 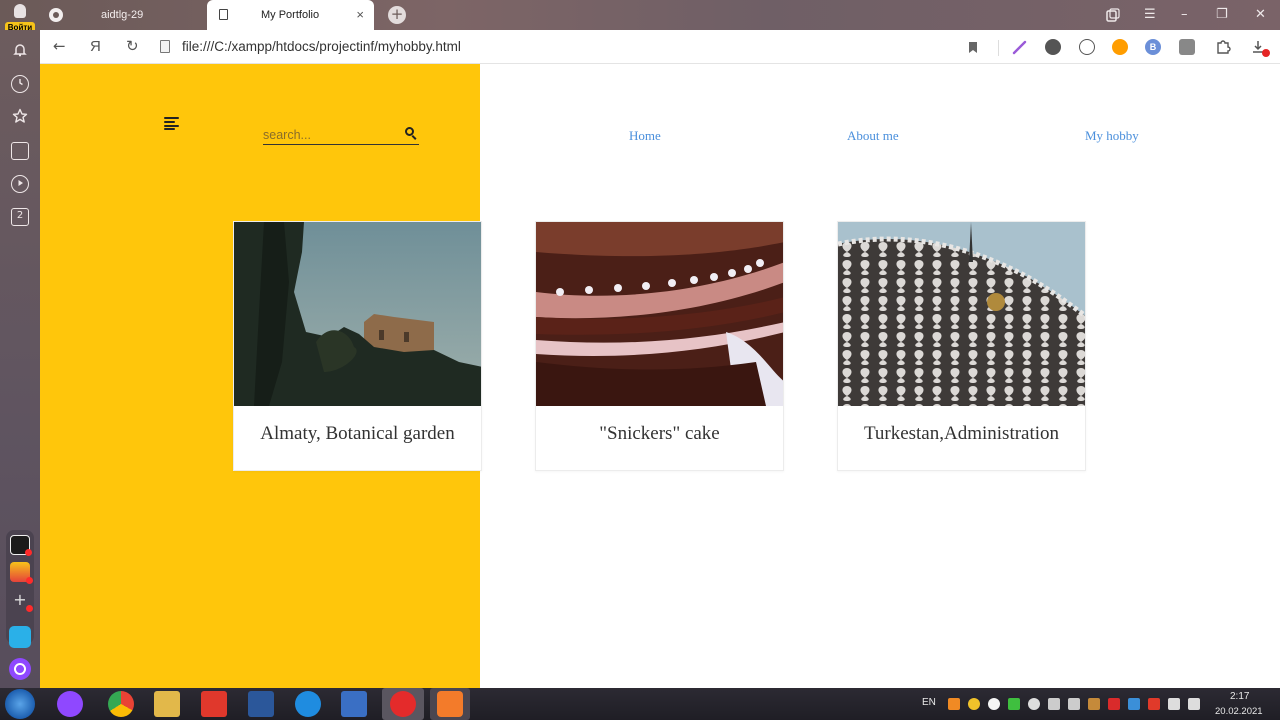 What do you see at coordinates (1223, 47) in the screenshot?
I see `extensions-puzzle-icon` at bounding box center [1223, 47].